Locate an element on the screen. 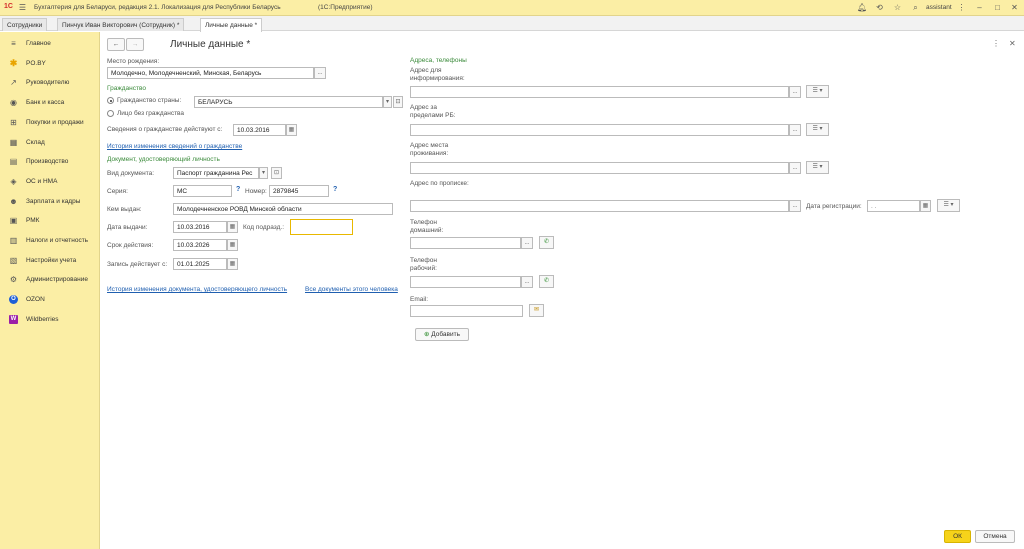  sidebar-item: ▥ Налоги и отчетность is located at coordinates (50, 241).